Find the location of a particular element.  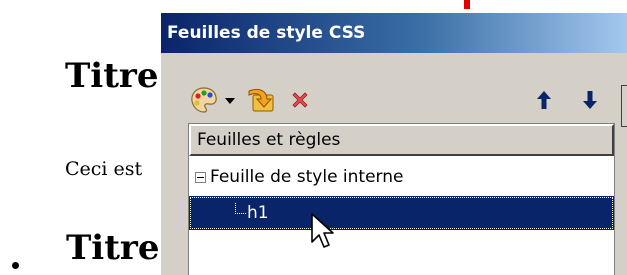

tree-connector-icon is located at coordinates (240, 208).